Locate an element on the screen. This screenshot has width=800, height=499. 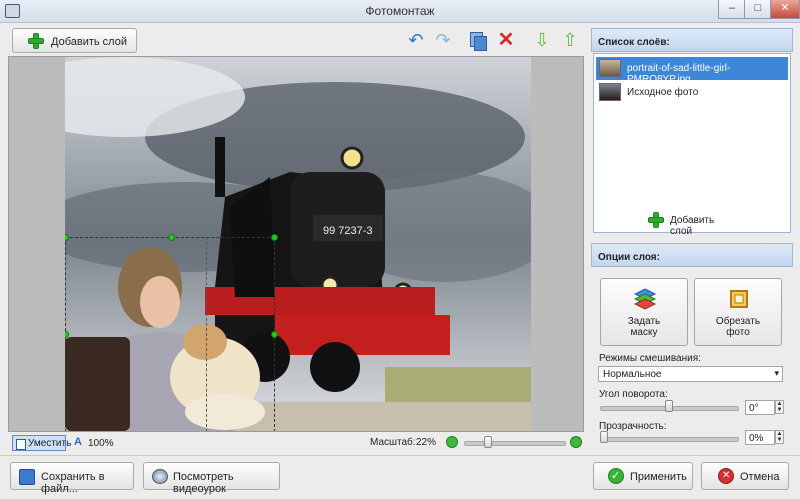
options-panel-title: Опции слоя: is located at coordinates (692, 255).